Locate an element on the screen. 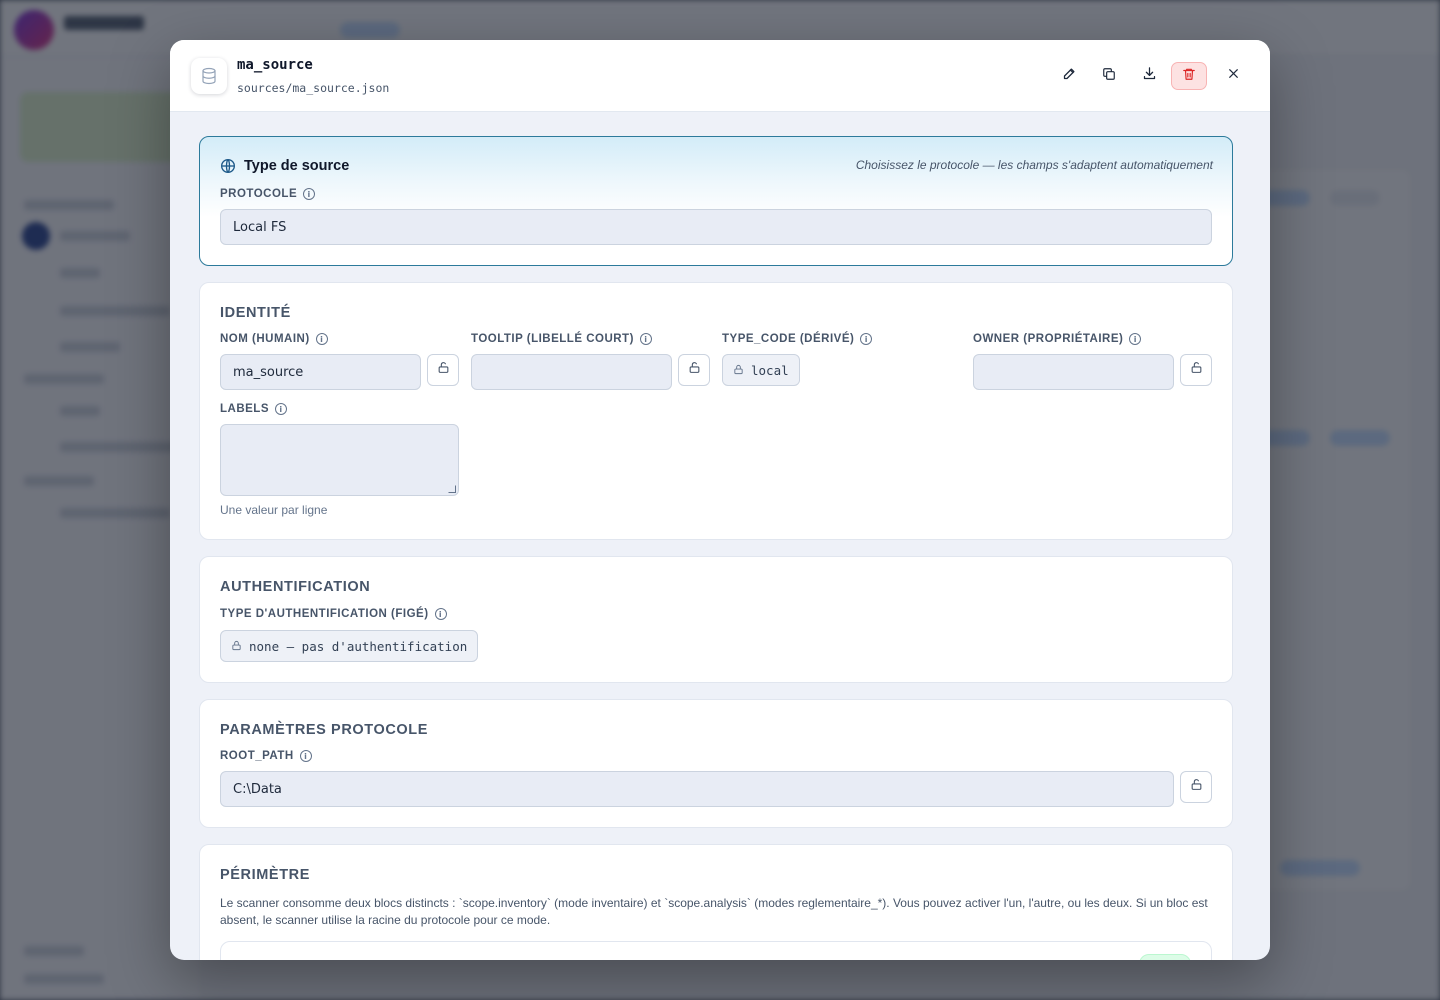 The image size is (1440, 1000). nom-label-text: NOM (HUMAIN) is located at coordinates (265, 339).